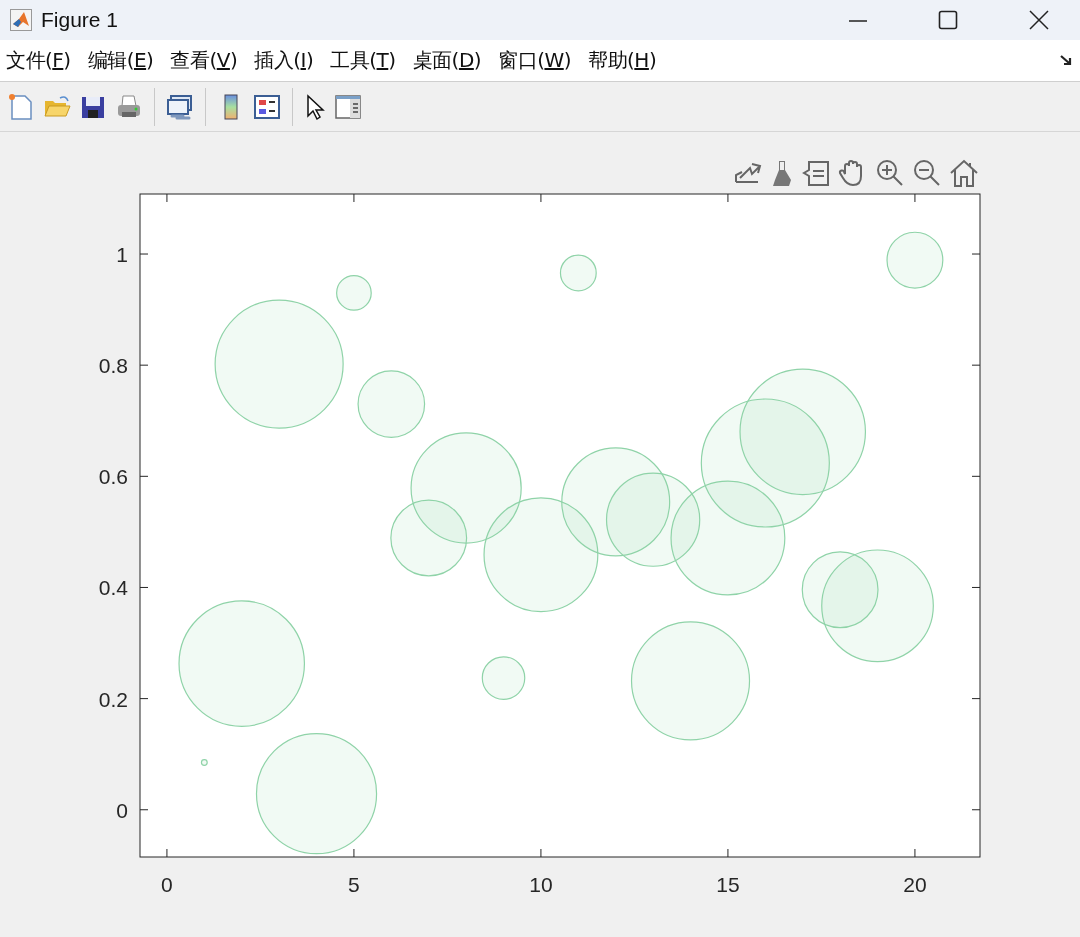 This screenshot has height=937, width=1080. What do you see at coordinates (915, 884) in the screenshot?
I see `tick-label: 20` at bounding box center [915, 884].